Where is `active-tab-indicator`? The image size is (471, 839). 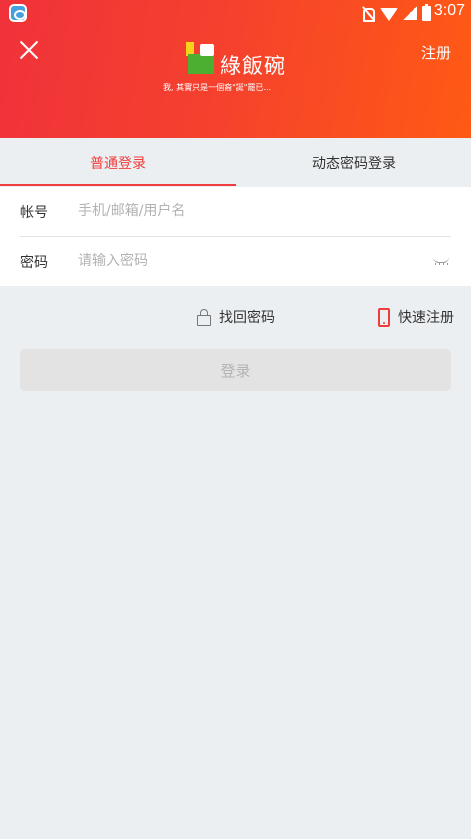
active-tab-indicator is located at coordinates (118, 185).